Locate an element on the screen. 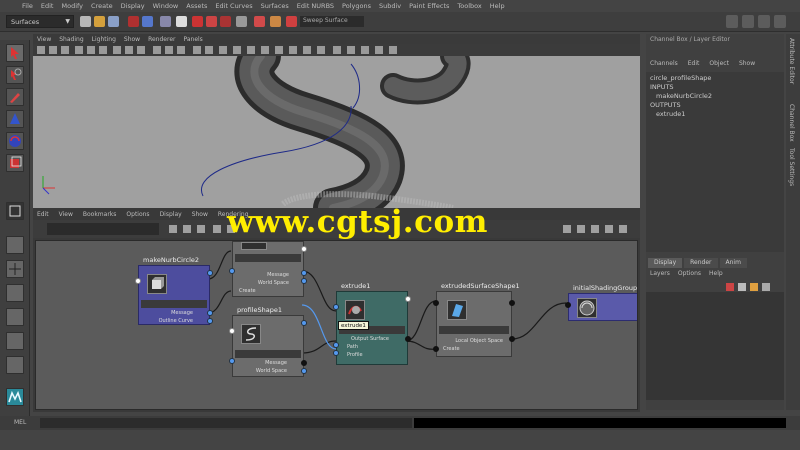  menu-toolbox: Toolbox is located at coordinates (469, 6).